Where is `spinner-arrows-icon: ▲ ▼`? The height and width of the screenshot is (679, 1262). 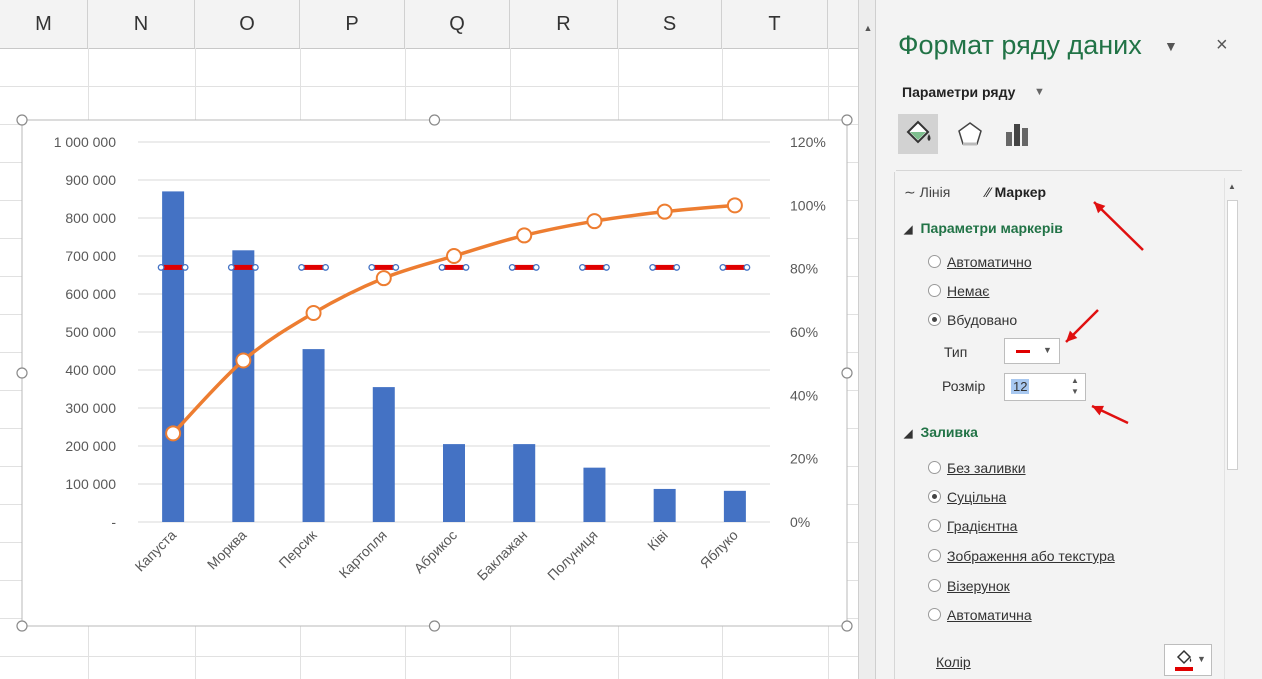 spinner-arrows-icon: ▲ ▼ is located at coordinates (1075, 386).